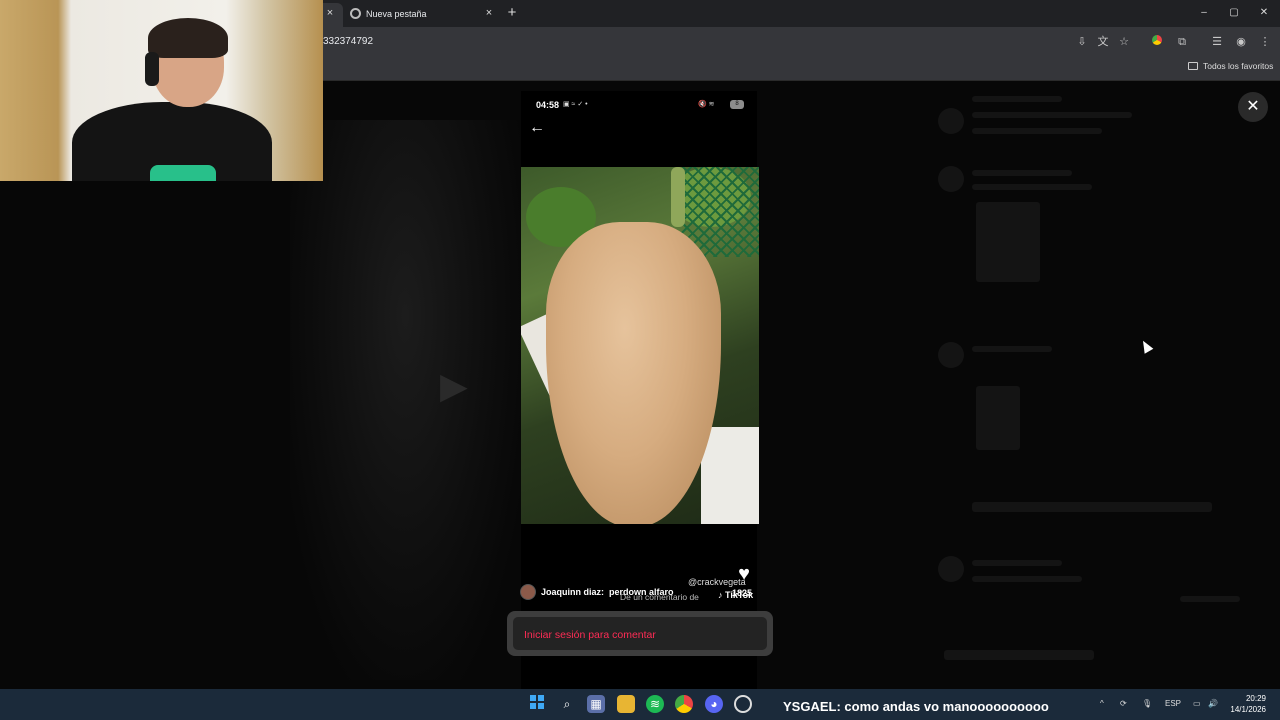  What do you see at coordinates (916, 706) in the screenshot?
I see `stream-chat-message: YSGAEL: como andas vo manoooooooooo` at bounding box center [916, 706].